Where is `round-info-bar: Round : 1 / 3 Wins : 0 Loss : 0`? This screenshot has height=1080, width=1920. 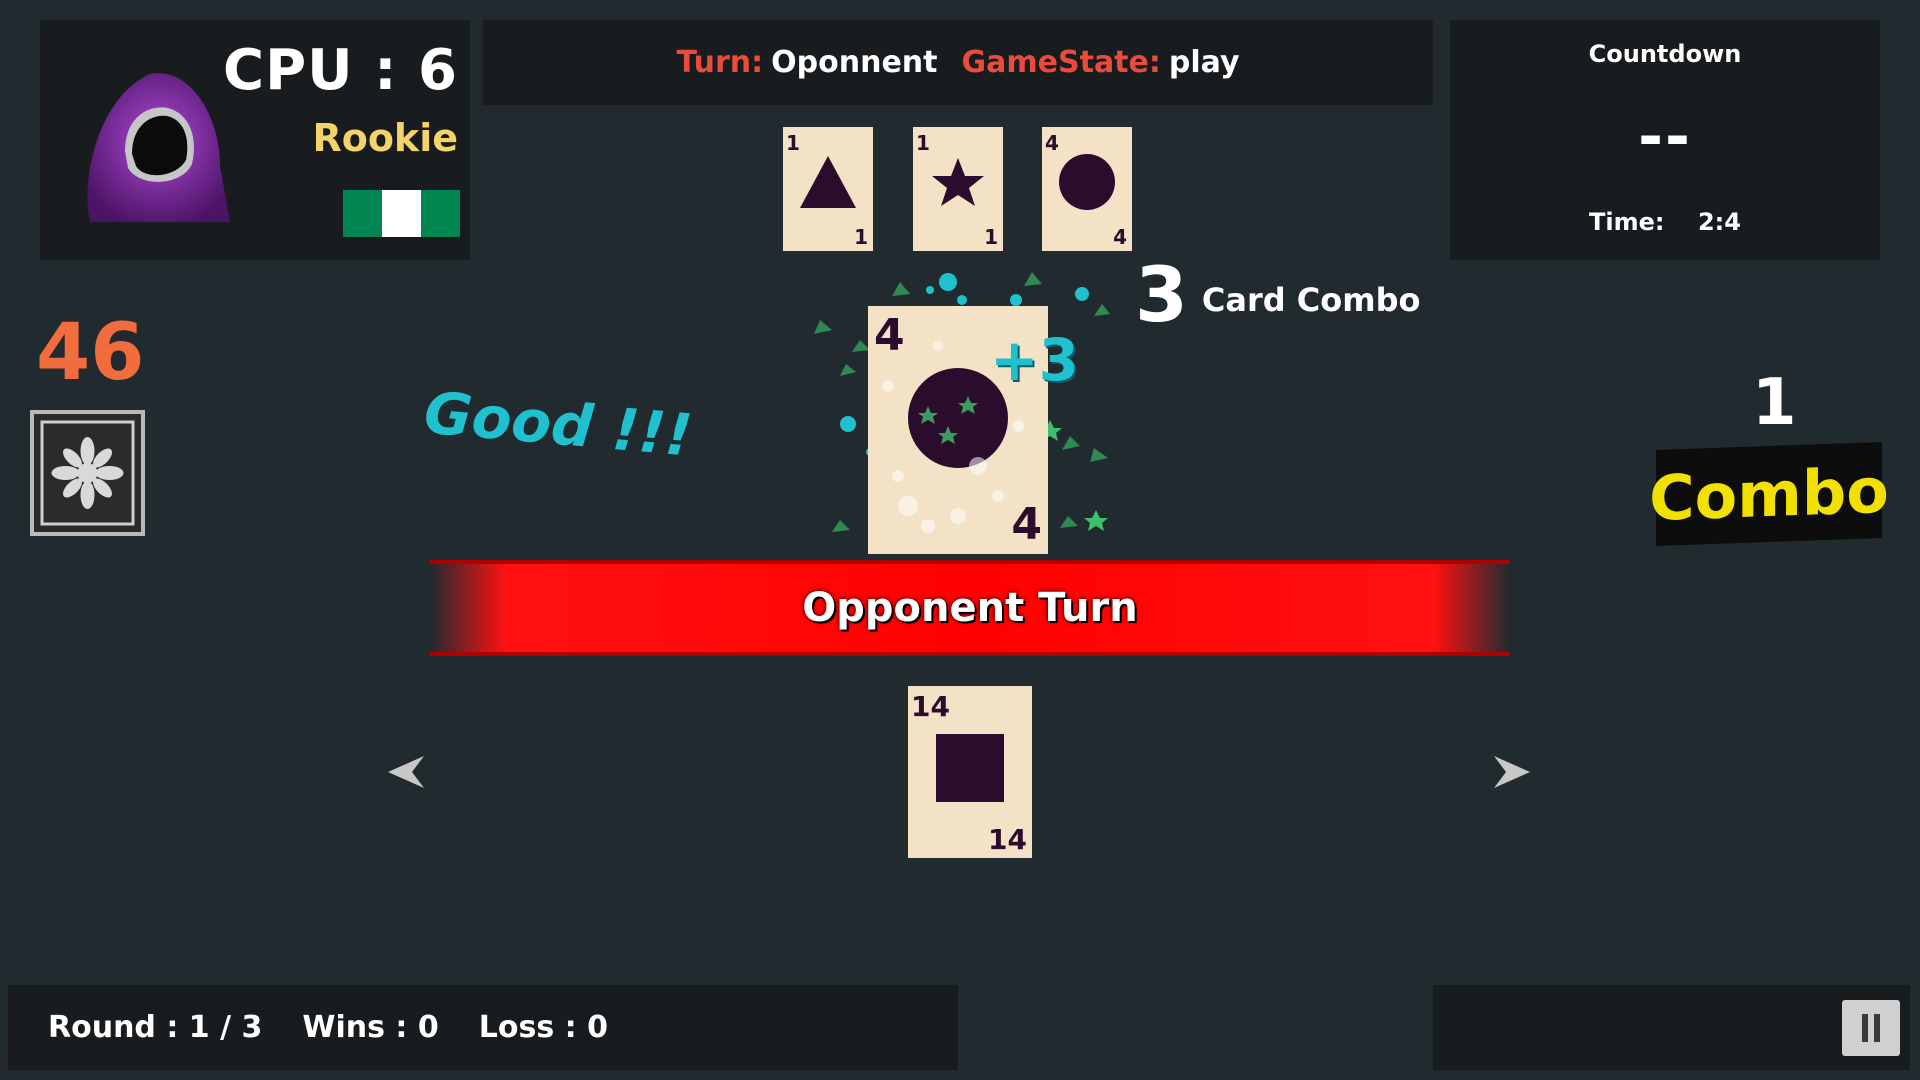 round-info-bar: Round : 1 / 3 Wins : 0 Loss : 0 is located at coordinates (483, 1027).